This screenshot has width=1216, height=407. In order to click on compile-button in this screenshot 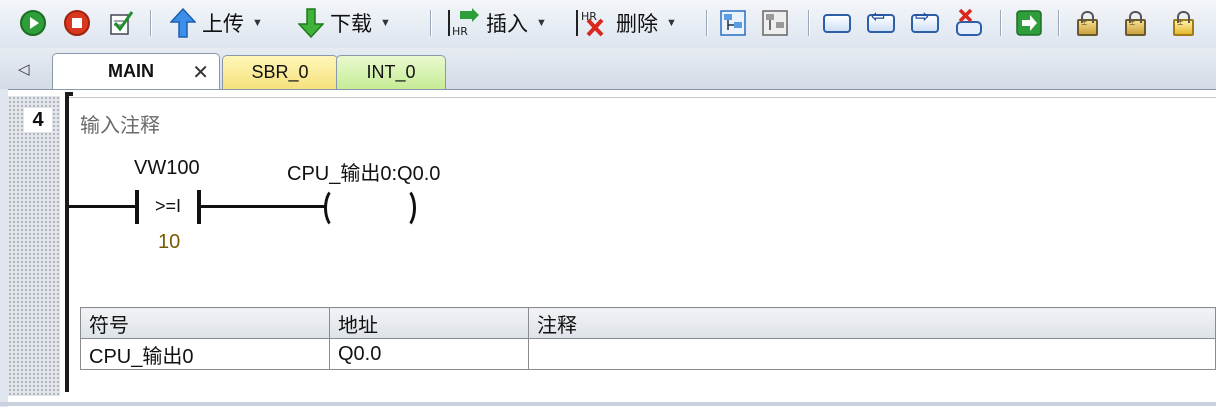, I will do `click(121, 23)`.